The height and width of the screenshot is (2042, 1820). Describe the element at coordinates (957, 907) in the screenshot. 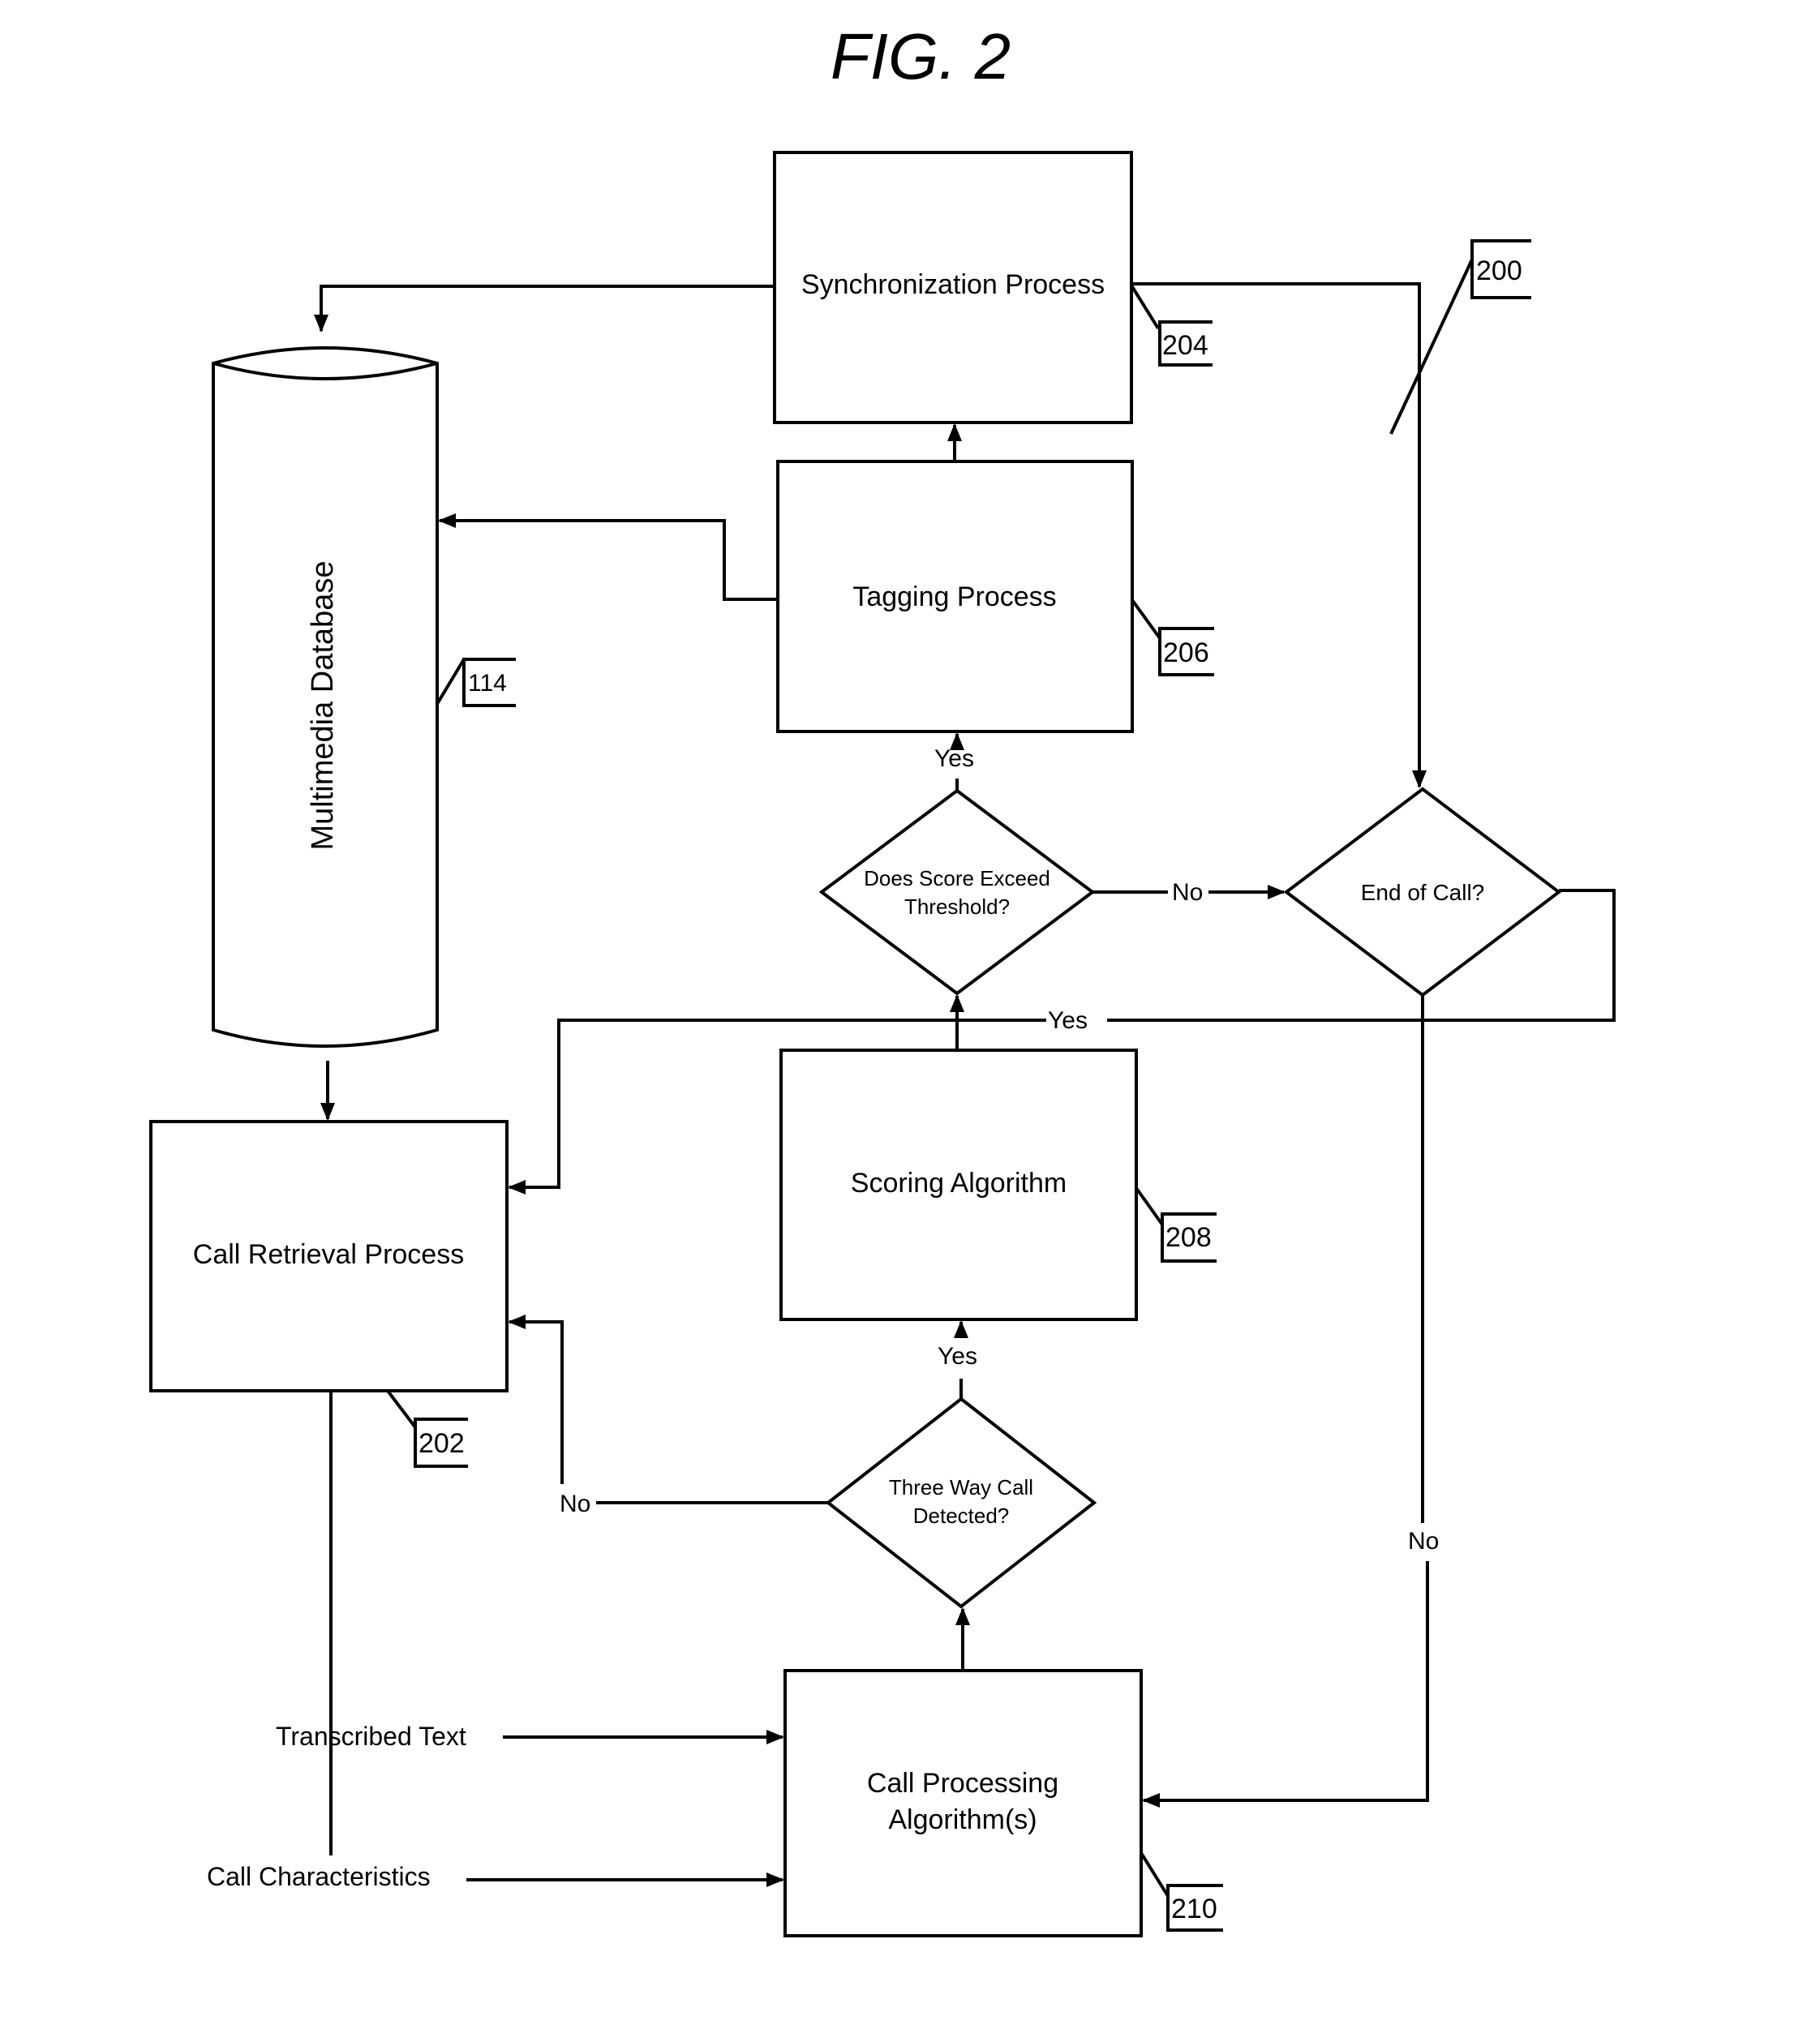

I see `score-decision-line2: Threshold?` at that location.